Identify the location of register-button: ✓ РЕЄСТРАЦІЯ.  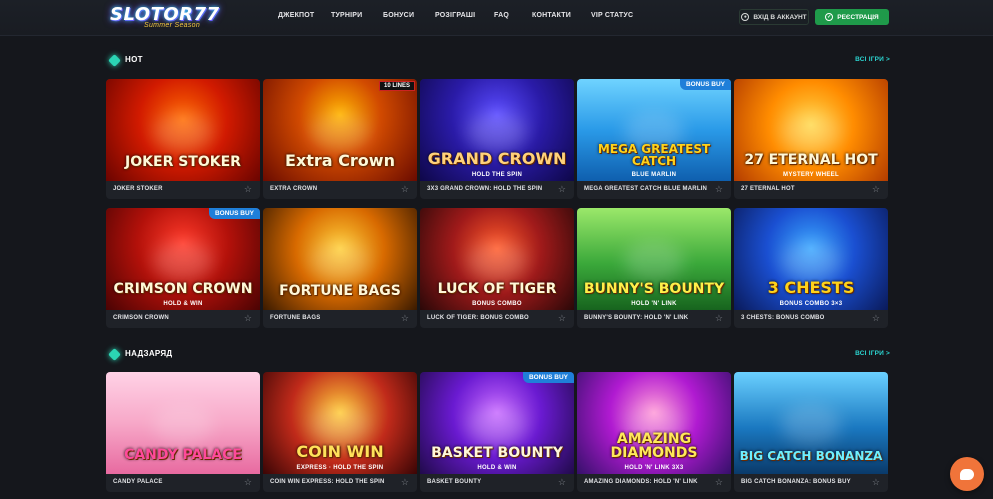
(852, 17).